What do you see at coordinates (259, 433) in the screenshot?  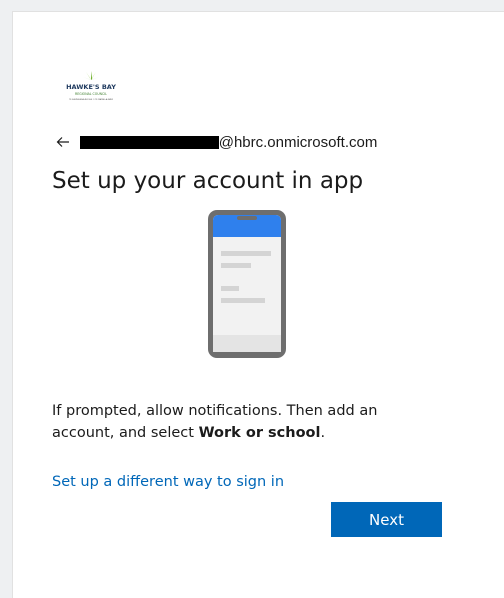 I see `instructions-emphasis: Work or school` at bounding box center [259, 433].